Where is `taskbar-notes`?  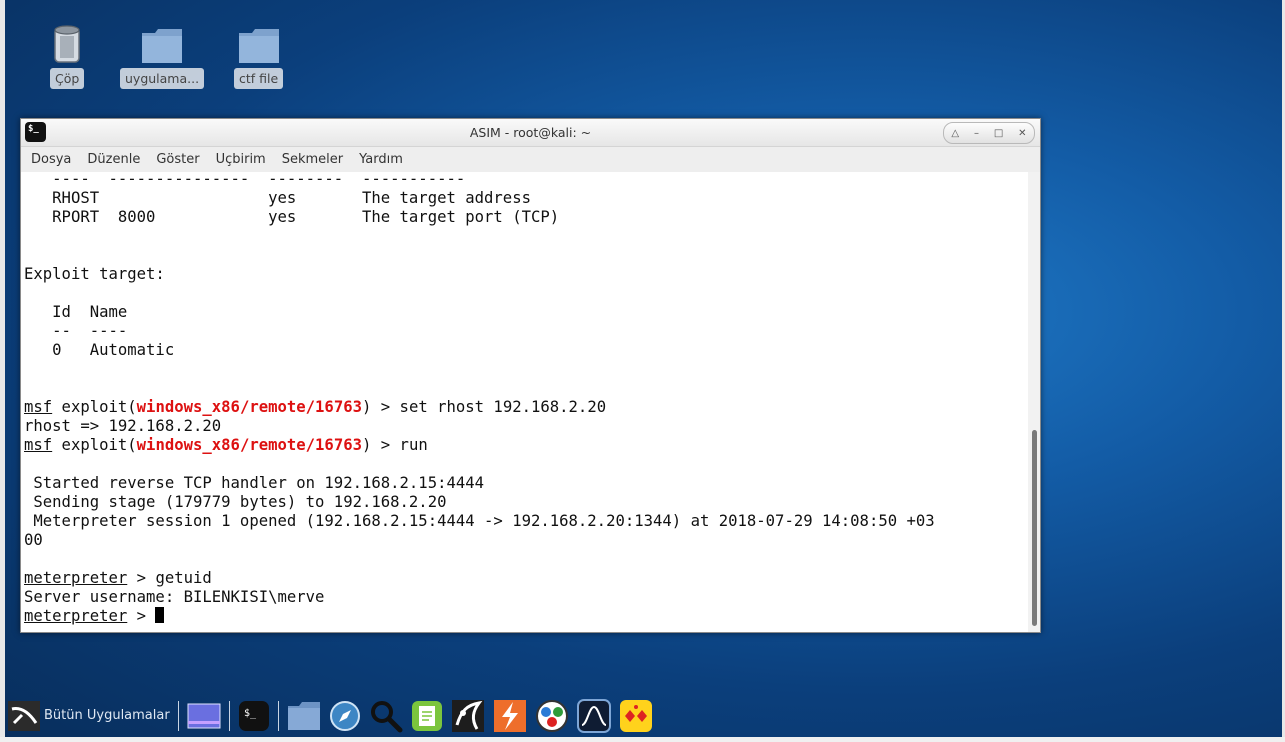
taskbar-notes is located at coordinates (427, 716).